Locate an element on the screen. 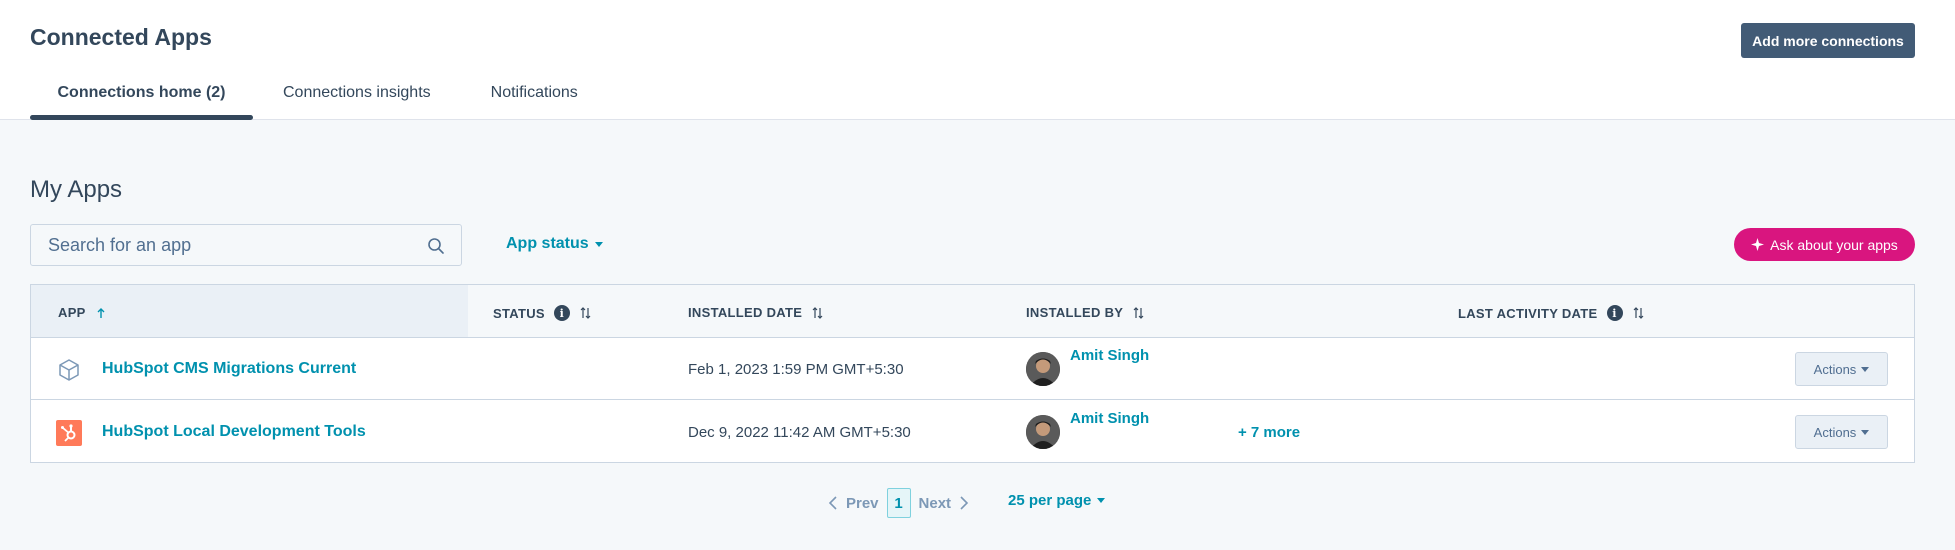  tab-label: Notifications is located at coordinates (534, 92).